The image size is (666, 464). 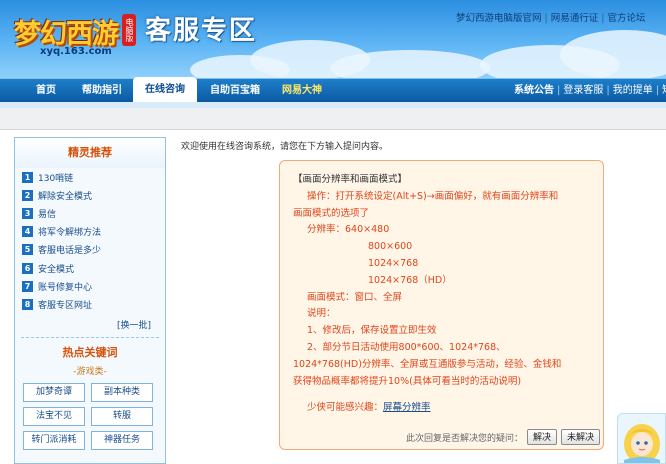 I want to click on item-number: 2, so click(x=27, y=195).